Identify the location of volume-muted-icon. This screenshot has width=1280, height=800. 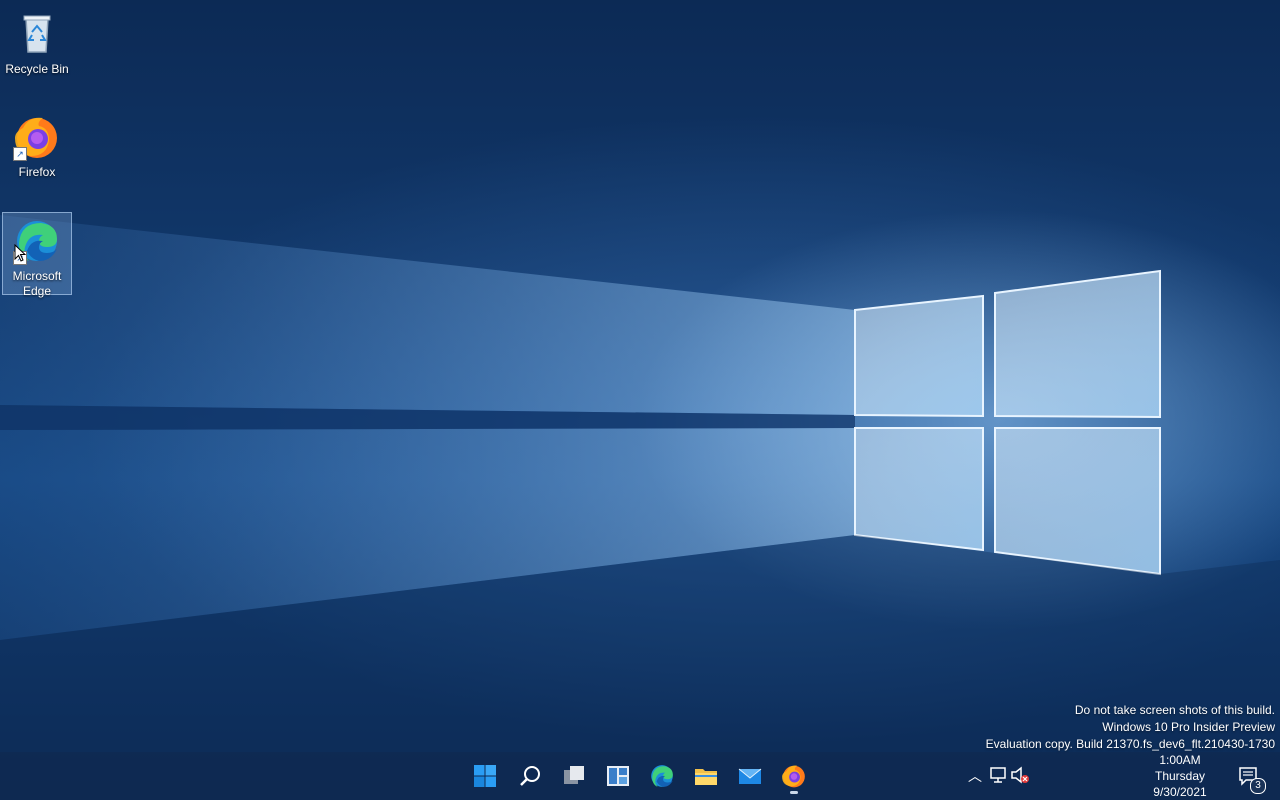
(1020, 775).